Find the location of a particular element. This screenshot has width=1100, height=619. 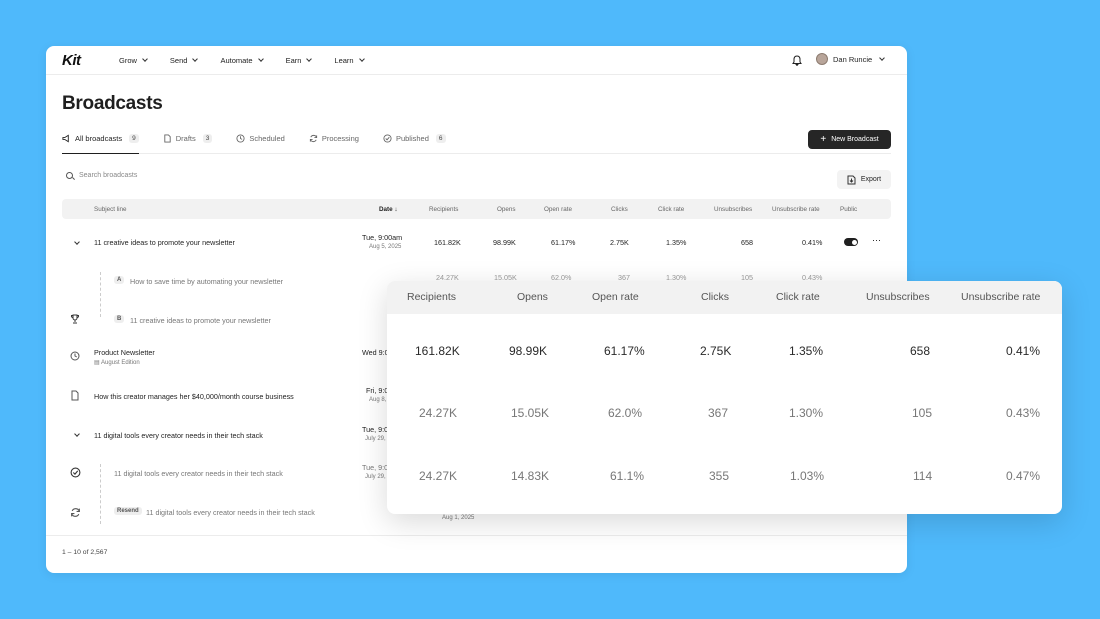

search-input: Search broadcasts is located at coordinates (101, 175).